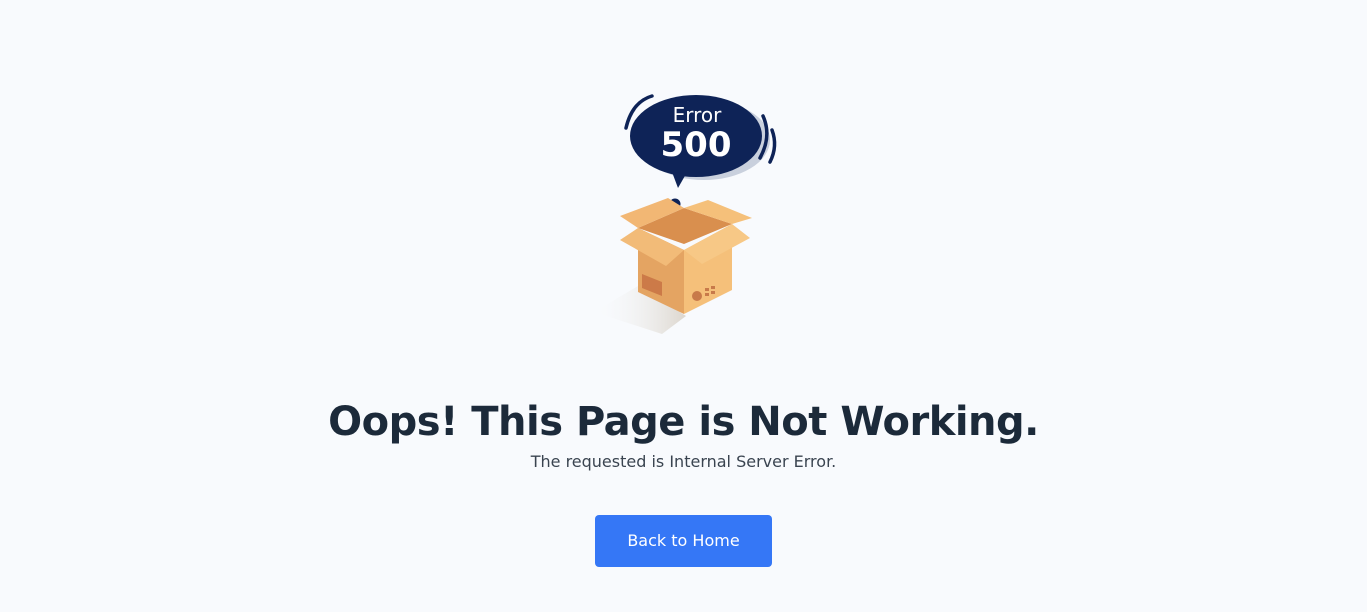  I want to click on back-to-home-button: Back to Home, so click(683, 541).